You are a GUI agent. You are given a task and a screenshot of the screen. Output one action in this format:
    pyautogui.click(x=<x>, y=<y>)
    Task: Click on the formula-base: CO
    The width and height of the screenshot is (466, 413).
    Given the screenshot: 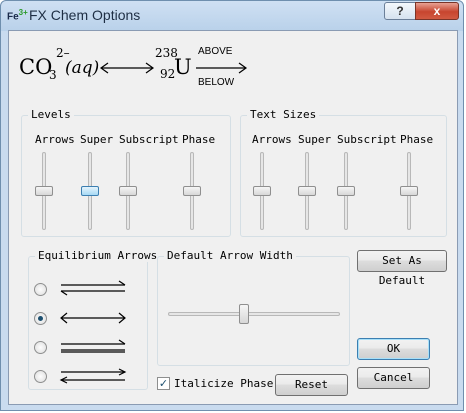 What is the action you would take?
    pyautogui.click(x=36, y=67)
    